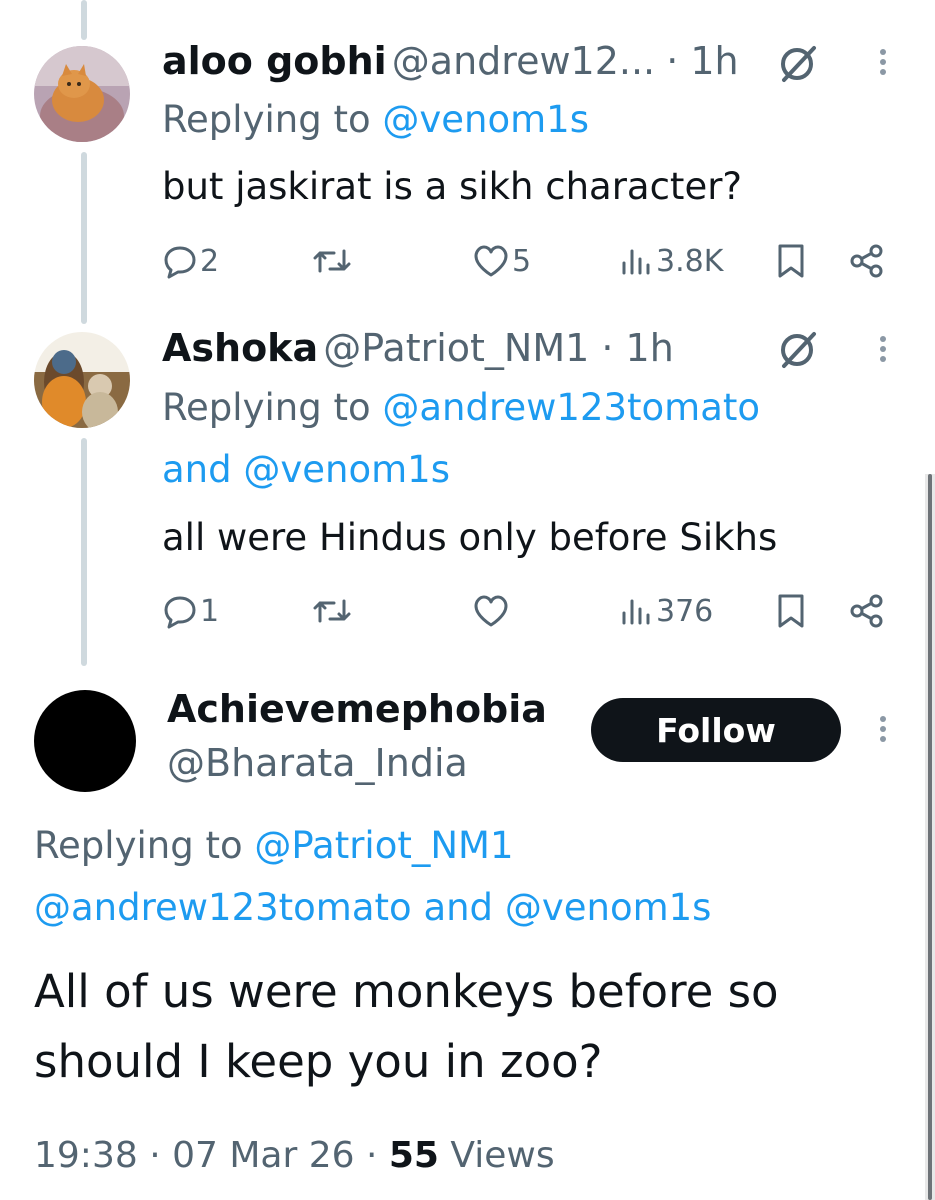  I want to click on reply-header: Ashoka @Patriot_NM1 · 1h, so click(418, 352).